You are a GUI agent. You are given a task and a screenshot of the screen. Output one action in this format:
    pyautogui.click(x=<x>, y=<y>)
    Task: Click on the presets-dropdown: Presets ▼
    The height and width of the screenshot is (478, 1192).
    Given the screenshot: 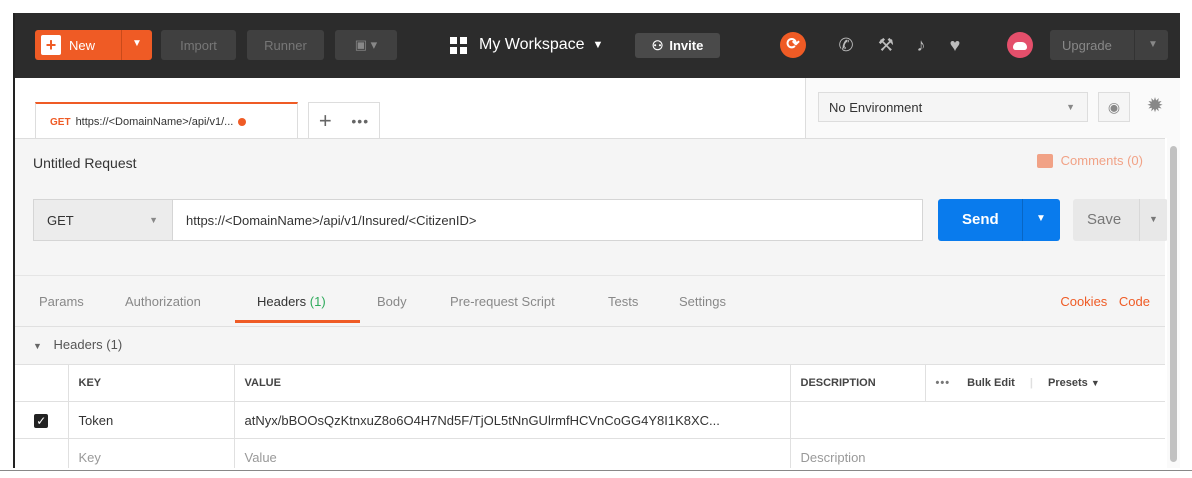 What is the action you would take?
    pyautogui.click(x=1074, y=383)
    